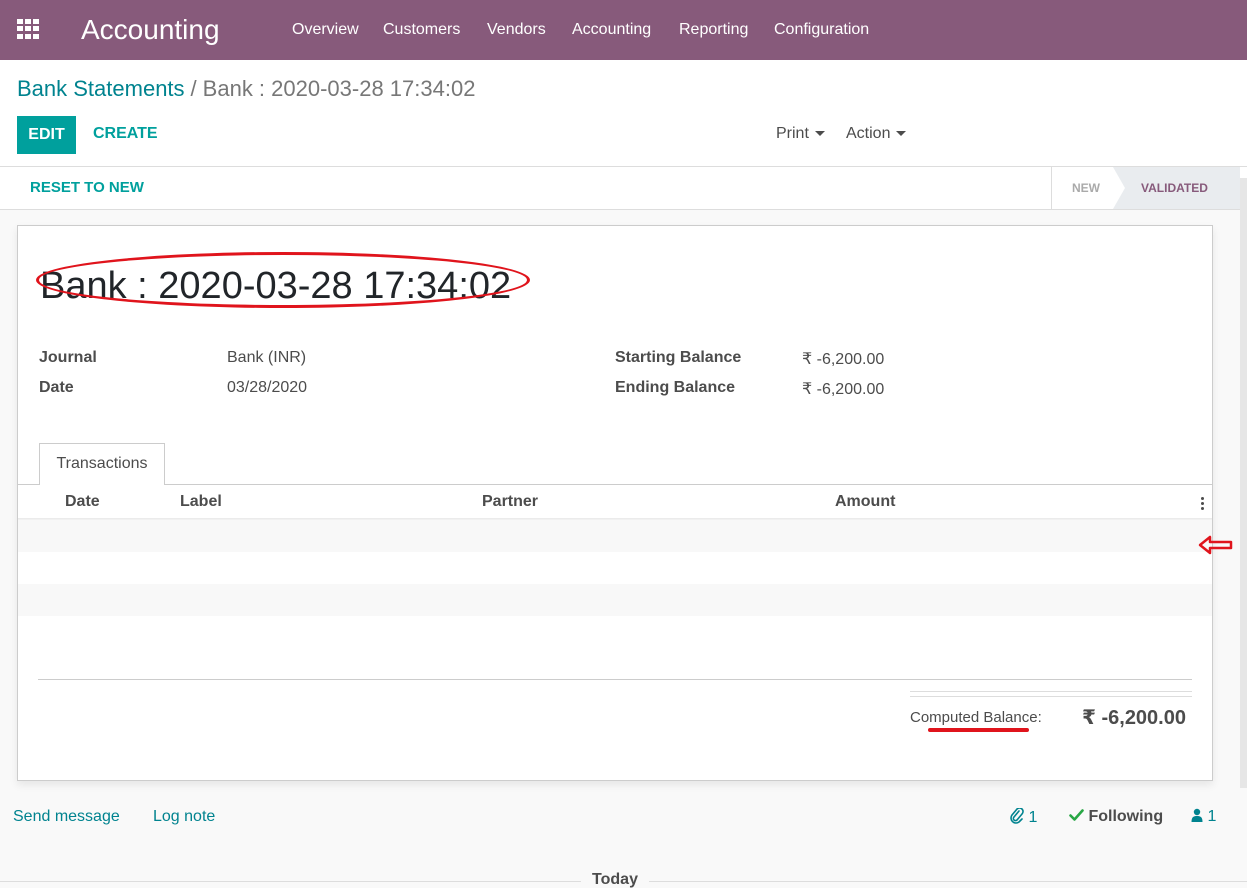 Image resolution: width=1247 pixels, height=888 pixels. Describe the element at coordinates (1176, 188) in the screenshot. I see `stage-validated: VALIDATED` at that location.